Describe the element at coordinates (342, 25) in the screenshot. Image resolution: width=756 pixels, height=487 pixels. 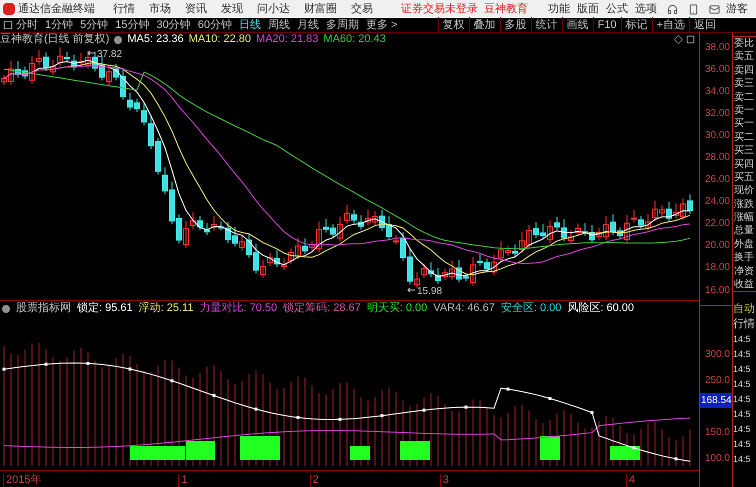
I see `period-tab: 多周期` at that location.